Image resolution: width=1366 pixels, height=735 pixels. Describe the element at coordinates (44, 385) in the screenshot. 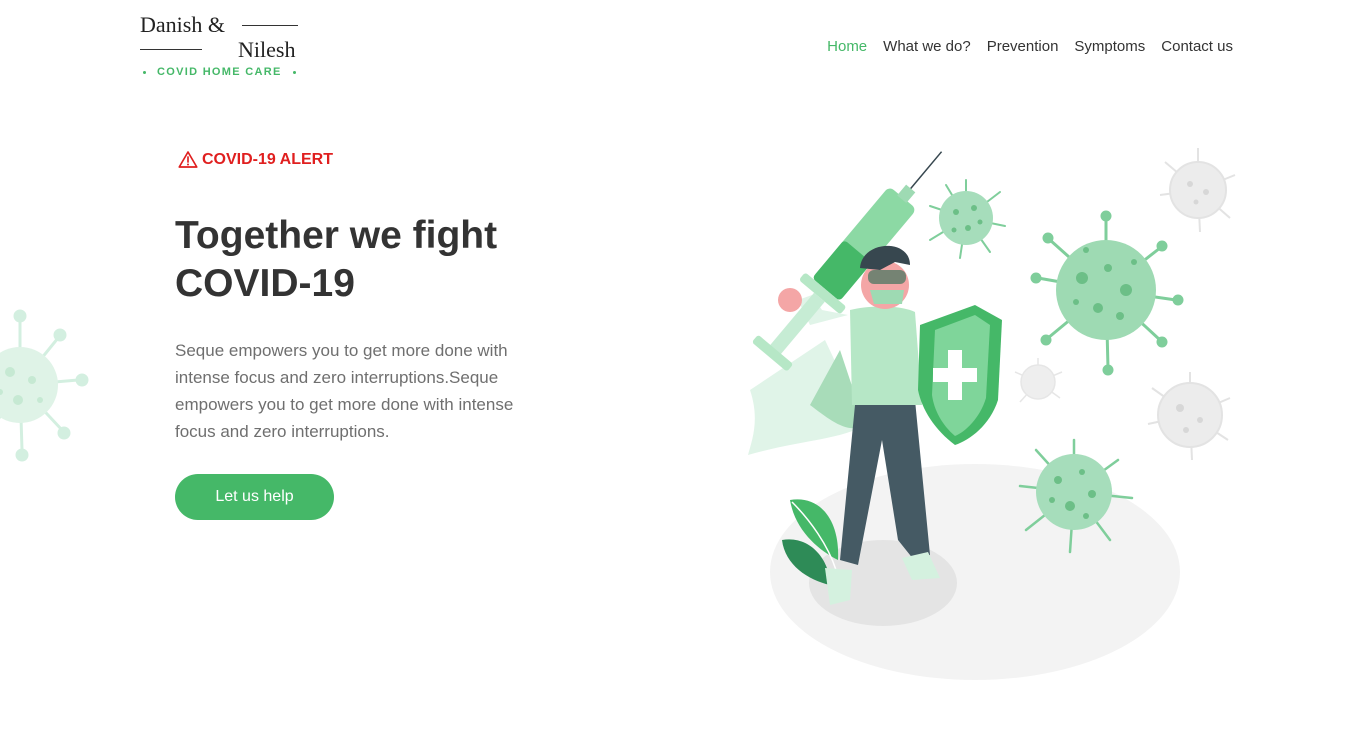

I see `virus-decoration-icon` at that location.